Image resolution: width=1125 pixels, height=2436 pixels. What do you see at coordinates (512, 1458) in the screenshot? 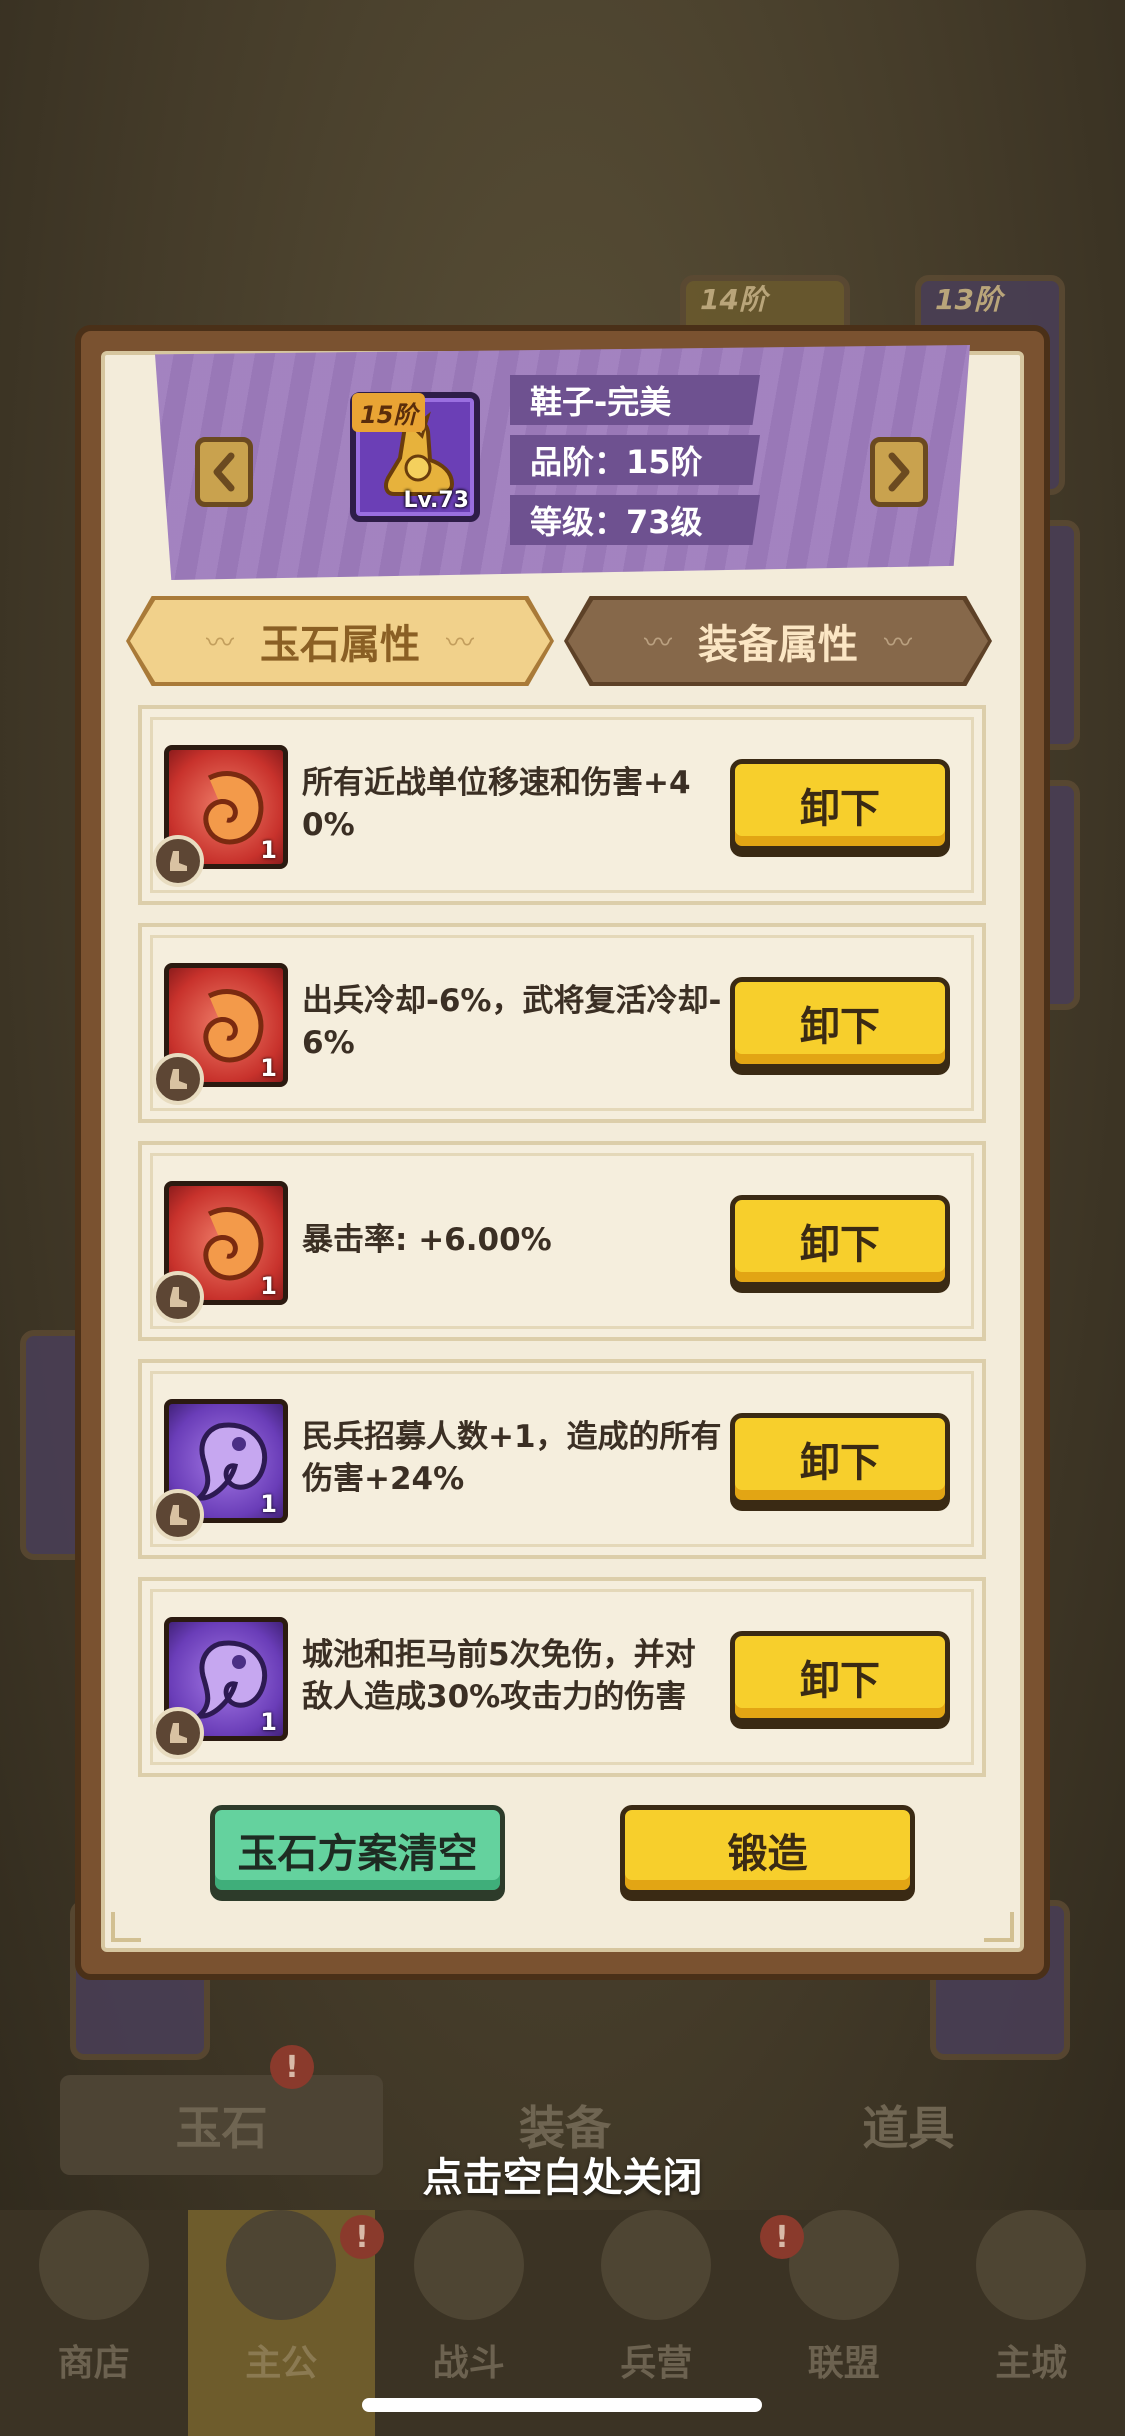
I see `jade-effect-text: 民兵招募人数+1，造成的所有伤害+24%` at bounding box center [512, 1458].